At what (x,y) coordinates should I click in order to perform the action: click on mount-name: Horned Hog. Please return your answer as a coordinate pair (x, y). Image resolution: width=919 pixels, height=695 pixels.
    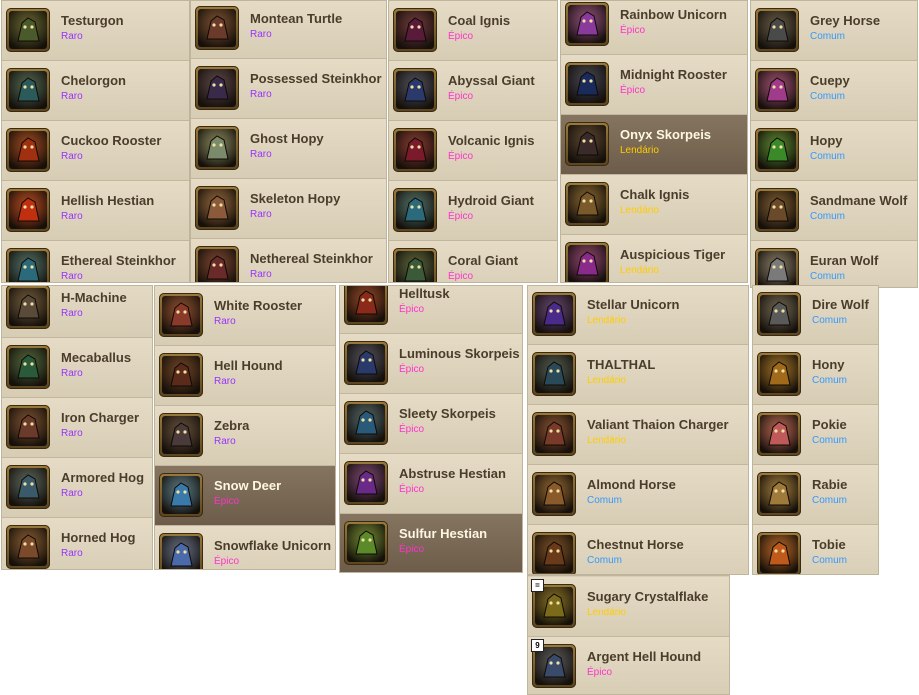
    Looking at the image, I should click on (98, 537).